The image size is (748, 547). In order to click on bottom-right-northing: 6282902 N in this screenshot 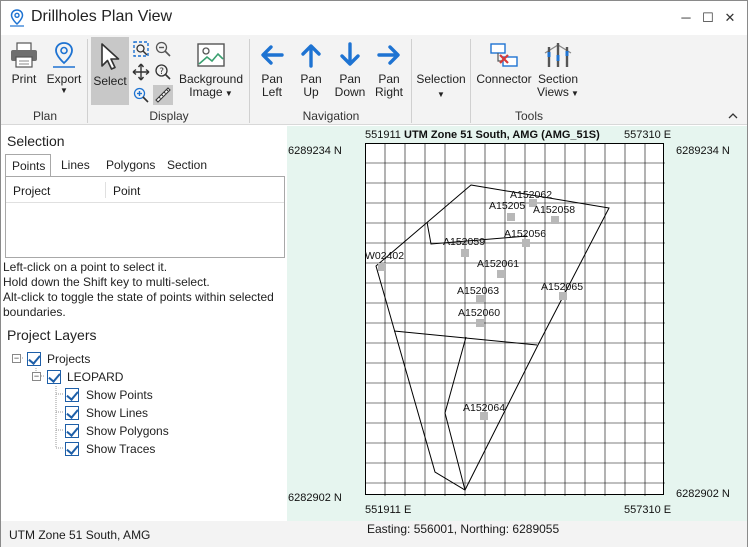, I will do `click(703, 494)`.